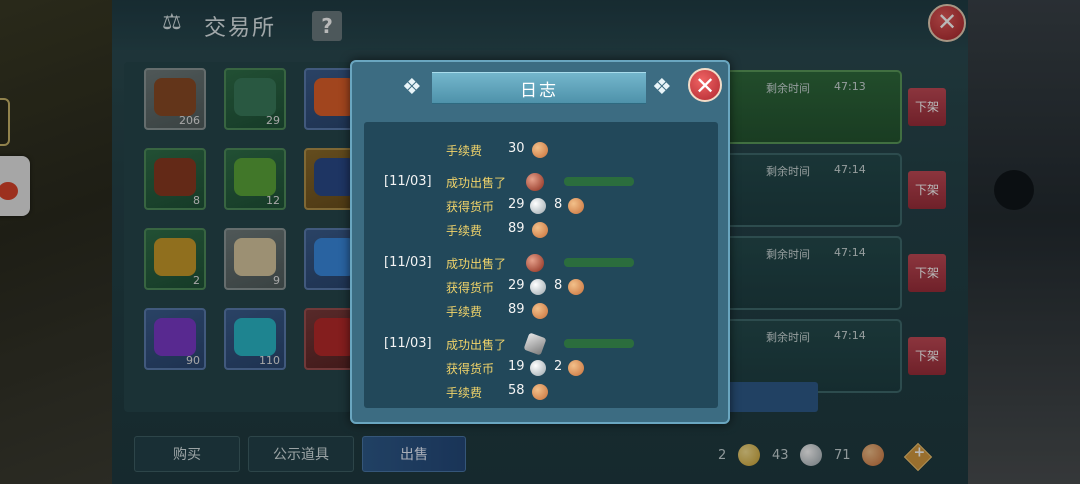  I want to click on log-close-button: ✕, so click(705, 85).